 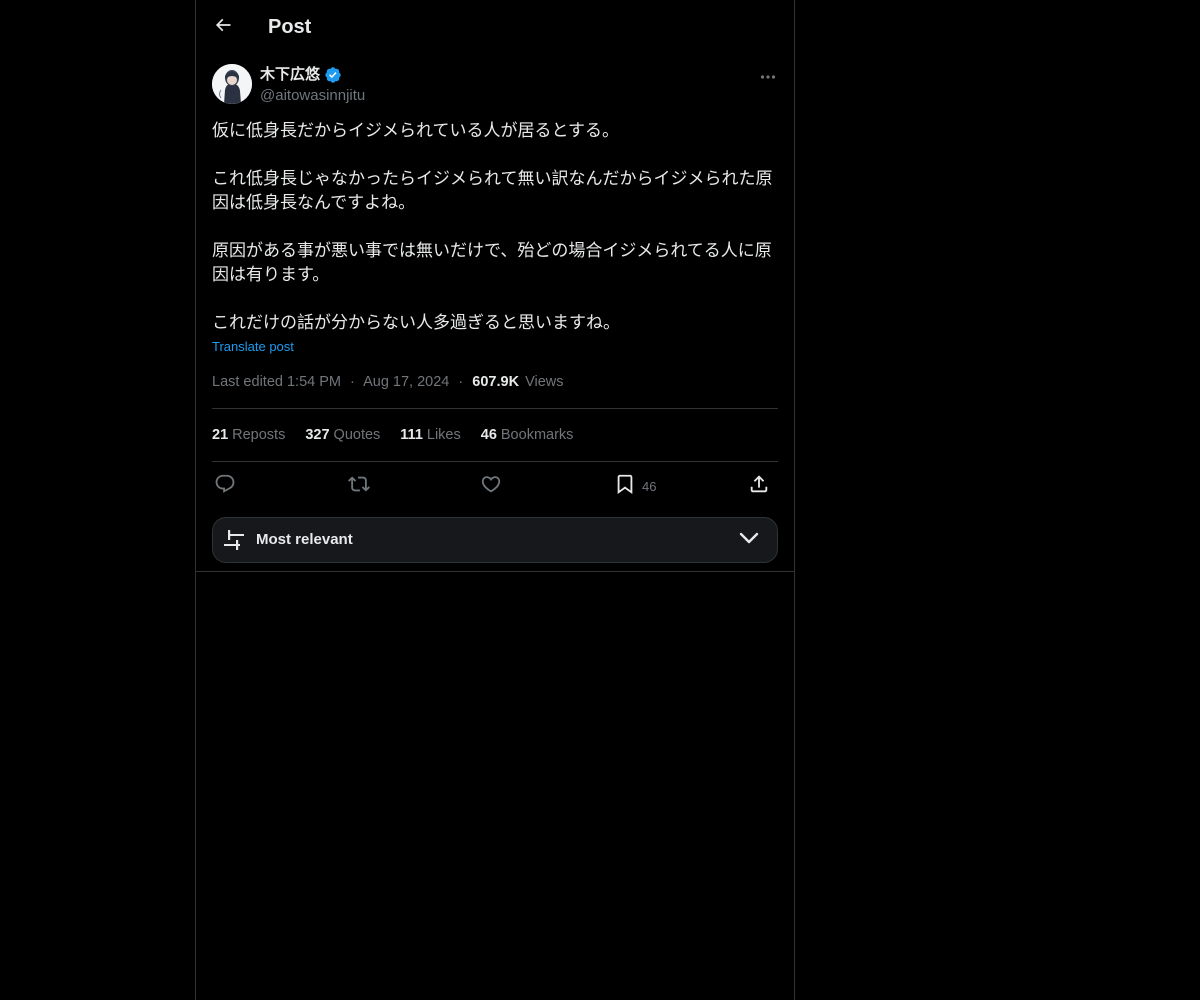 I want to click on stat-bookmarks: 46 Bookmarks, so click(x=527, y=435).